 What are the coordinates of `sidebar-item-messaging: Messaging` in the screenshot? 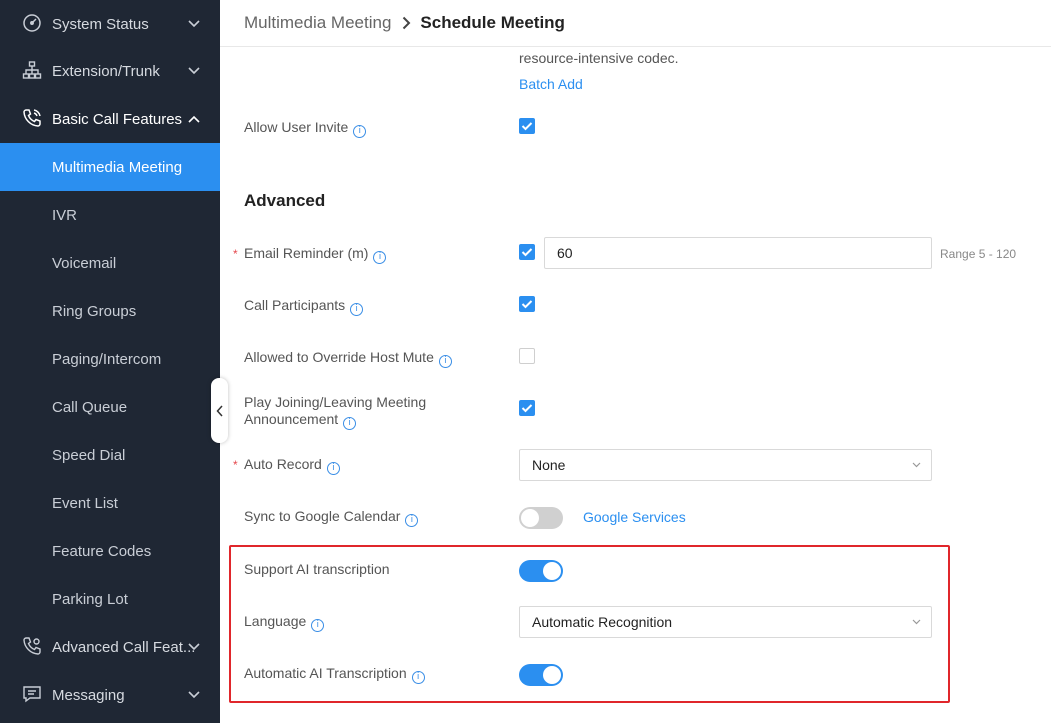 It's located at (110, 695).